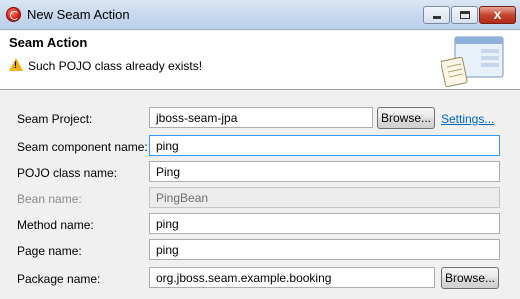 This screenshot has width=520, height=299. I want to click on maximize-icon, so click(465, 15).